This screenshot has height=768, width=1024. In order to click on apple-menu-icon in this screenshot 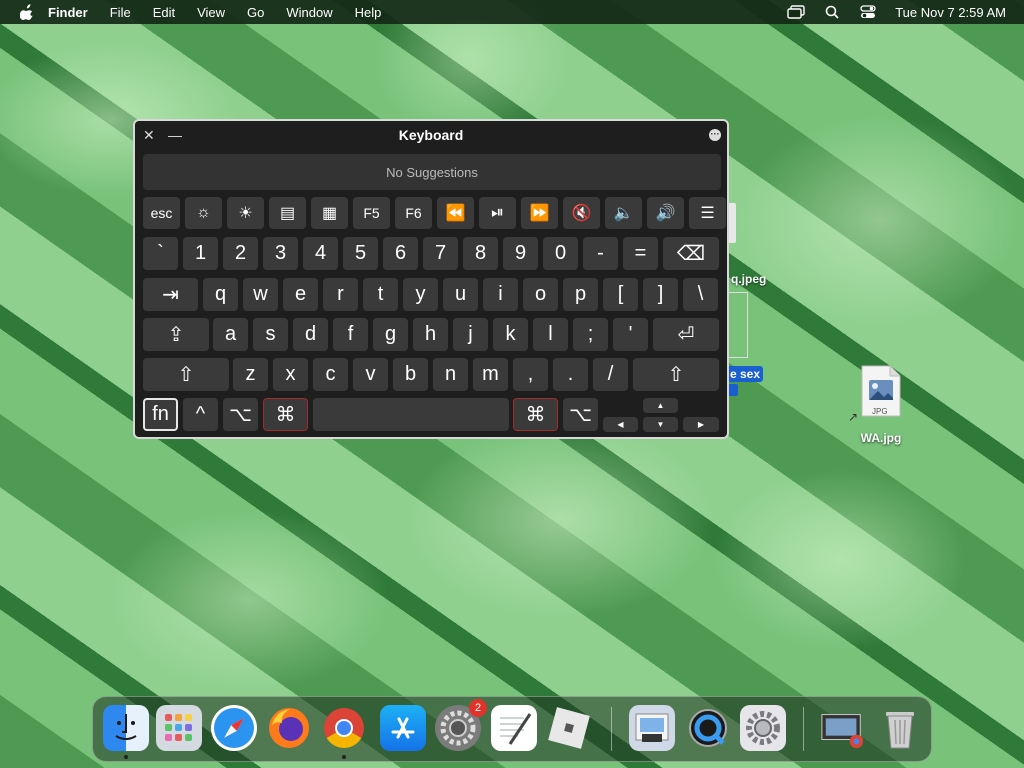, I will do `click(27, 12)`.